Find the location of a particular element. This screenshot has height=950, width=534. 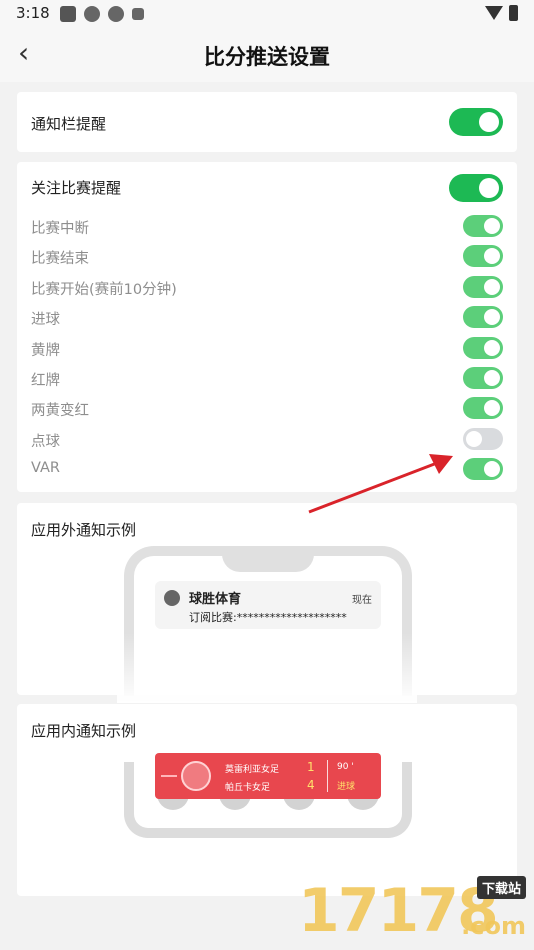

header: ‹ 比分推送设置 is located at coordinates (267, 55).